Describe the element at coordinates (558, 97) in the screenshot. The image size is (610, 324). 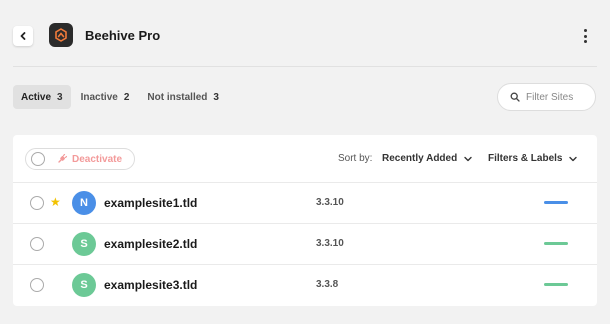
I see `search-input` at that location.